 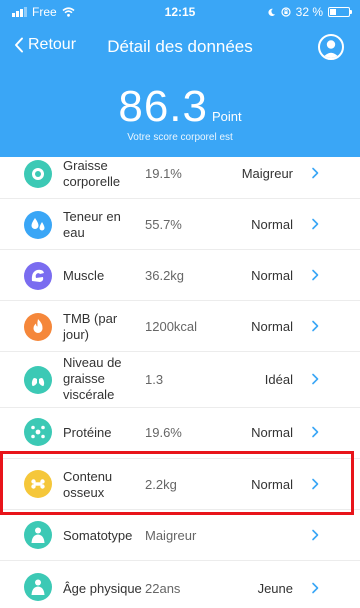 What do you see at coordinates (309, 12) in the screenshot?
I see `battery-percent: 32 %` at bounding box center [309, 12].